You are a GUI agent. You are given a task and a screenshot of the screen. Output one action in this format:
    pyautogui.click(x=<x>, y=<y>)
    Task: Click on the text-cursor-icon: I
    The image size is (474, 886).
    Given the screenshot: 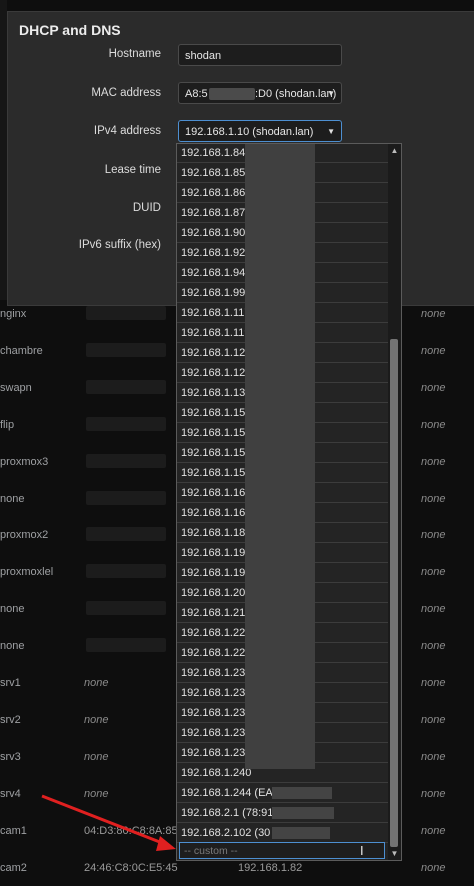 What is the action you would take?
    pyautogui.click(x=362, y=850)
    